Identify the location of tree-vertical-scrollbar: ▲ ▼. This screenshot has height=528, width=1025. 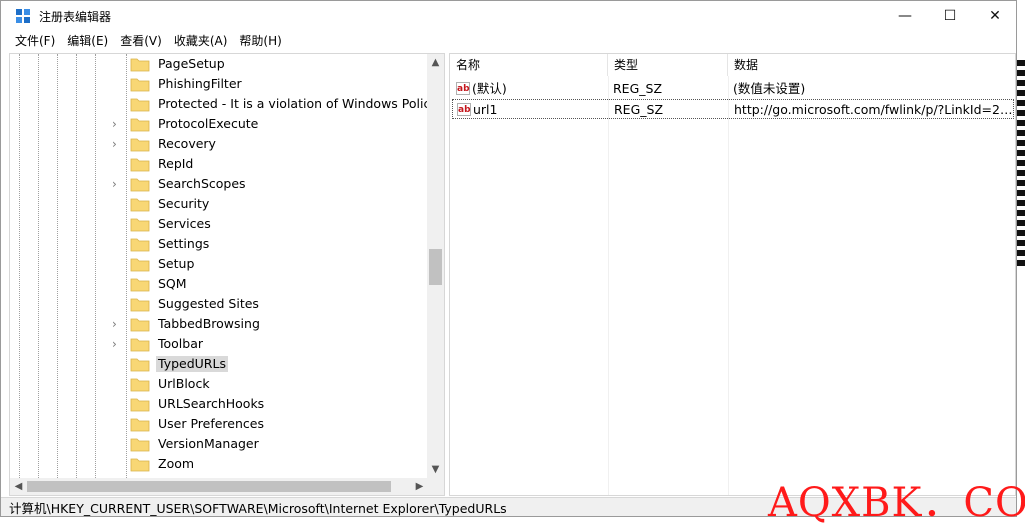
(435, 266).